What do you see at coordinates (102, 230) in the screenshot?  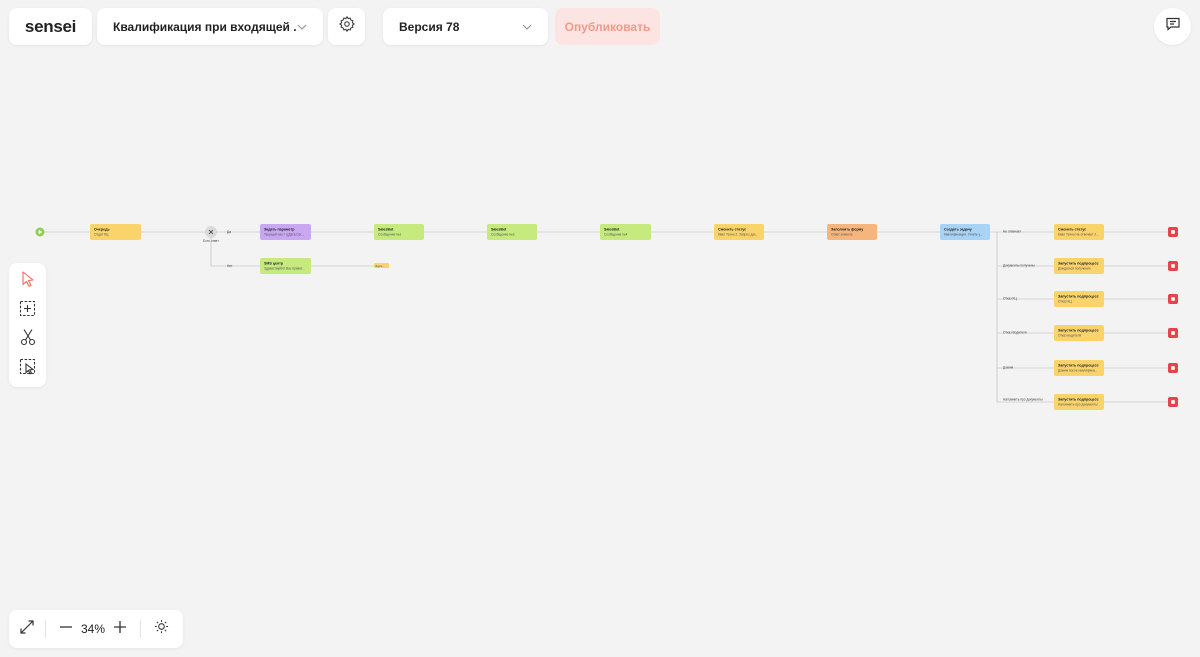 I see `node-title: Очередь` at bounding box center [102, 230].